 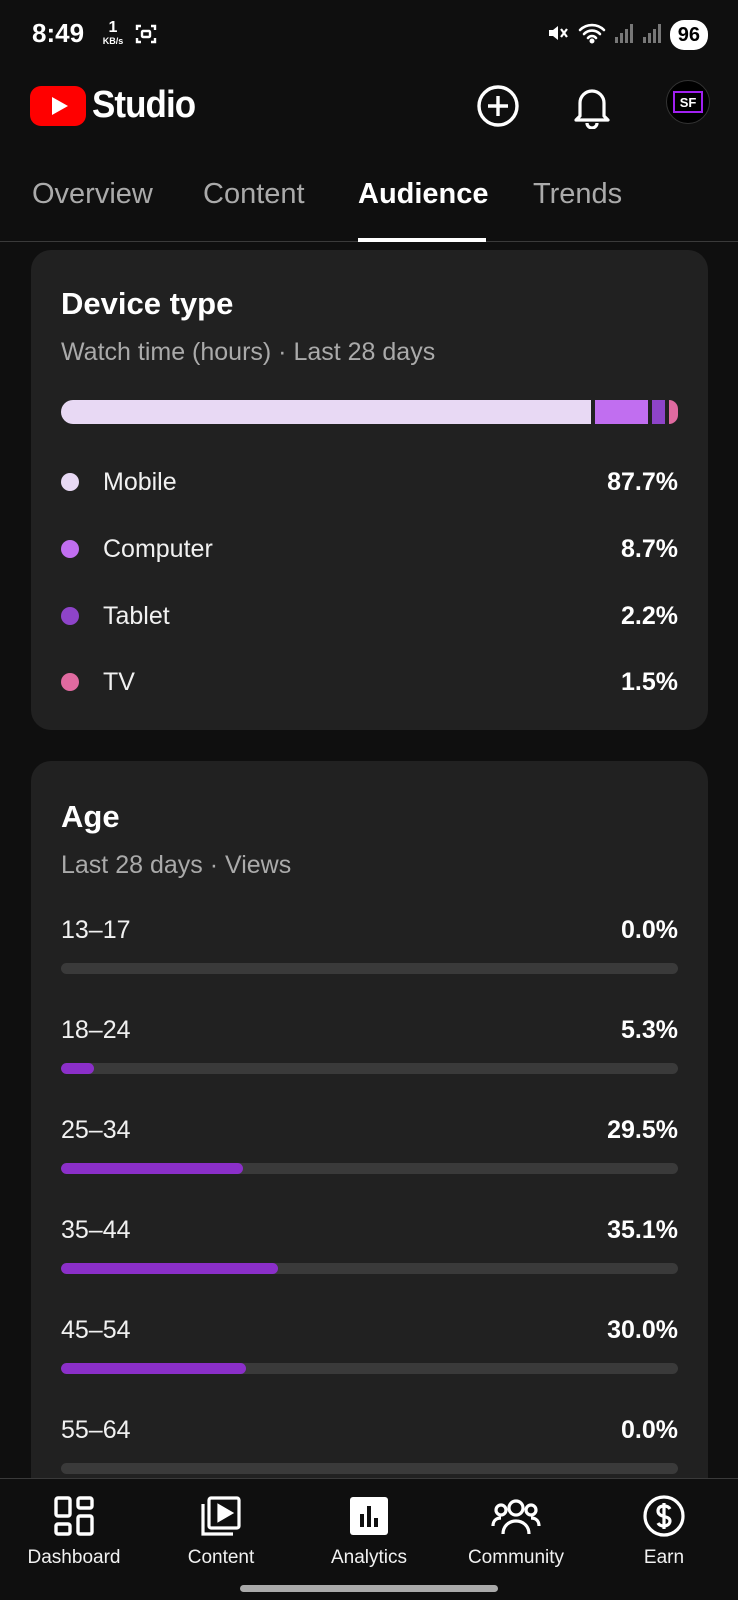 I want to click on network-speed: 1 KB/s, so click(x=113, y=33).